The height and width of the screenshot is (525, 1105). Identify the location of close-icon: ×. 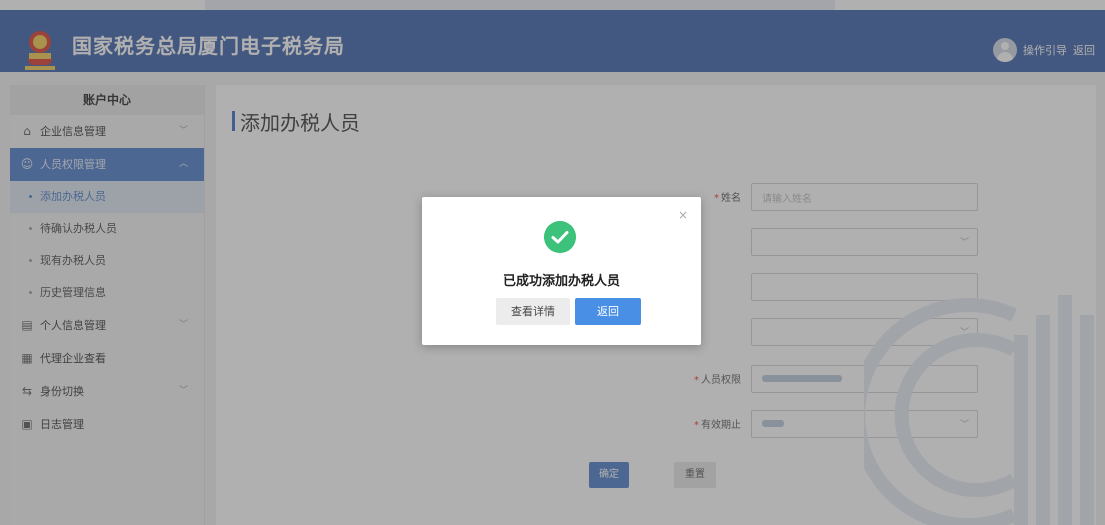
(683, 215).